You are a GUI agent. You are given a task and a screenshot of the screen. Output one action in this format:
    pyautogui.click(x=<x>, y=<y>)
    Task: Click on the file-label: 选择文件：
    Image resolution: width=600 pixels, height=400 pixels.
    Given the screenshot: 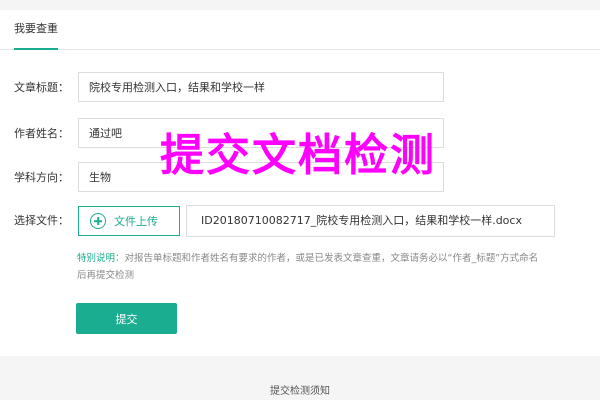 What is the action you would take?
    pyautogui.click(x=41, y=220)
    